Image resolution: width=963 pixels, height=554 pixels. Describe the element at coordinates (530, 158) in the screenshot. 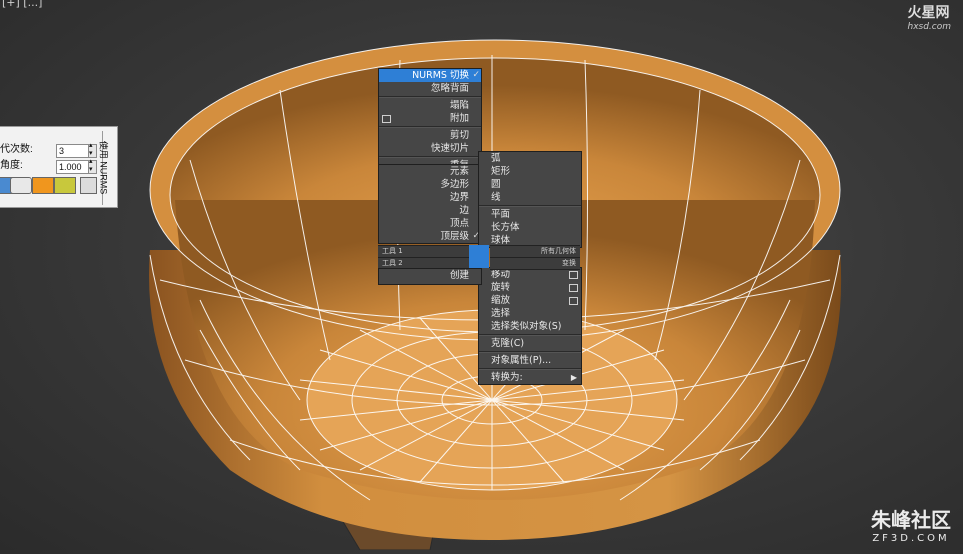

I see `menu-item: 弧` at that location.